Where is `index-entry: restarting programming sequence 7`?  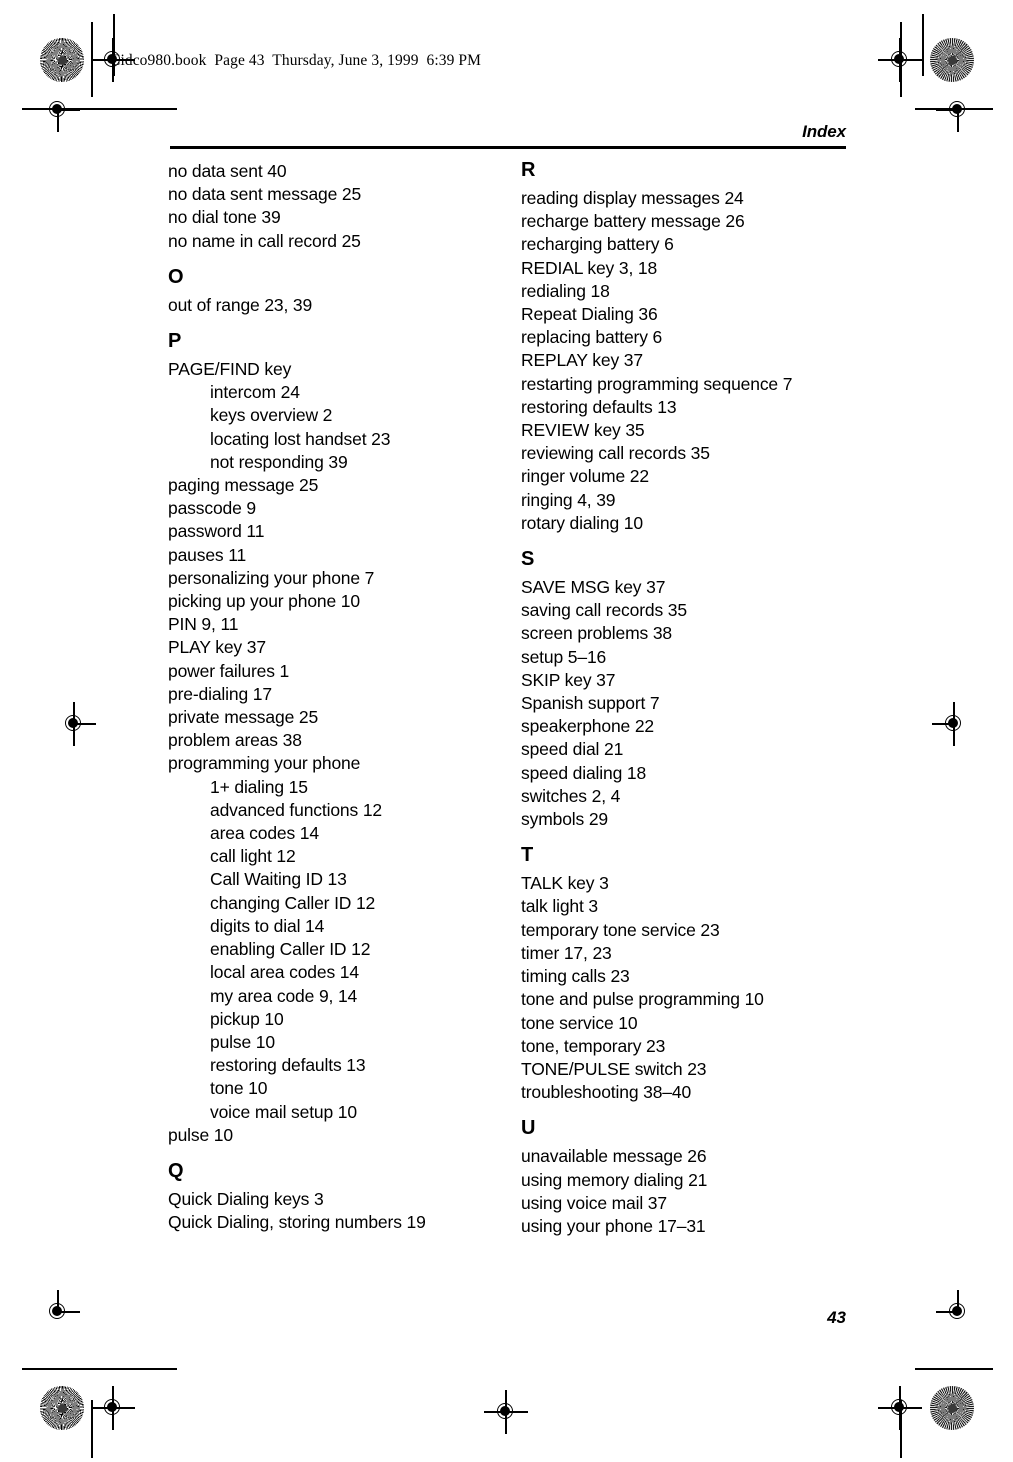 index-entry: restarting programming sequence 7 is located at coordinates (657, 383).